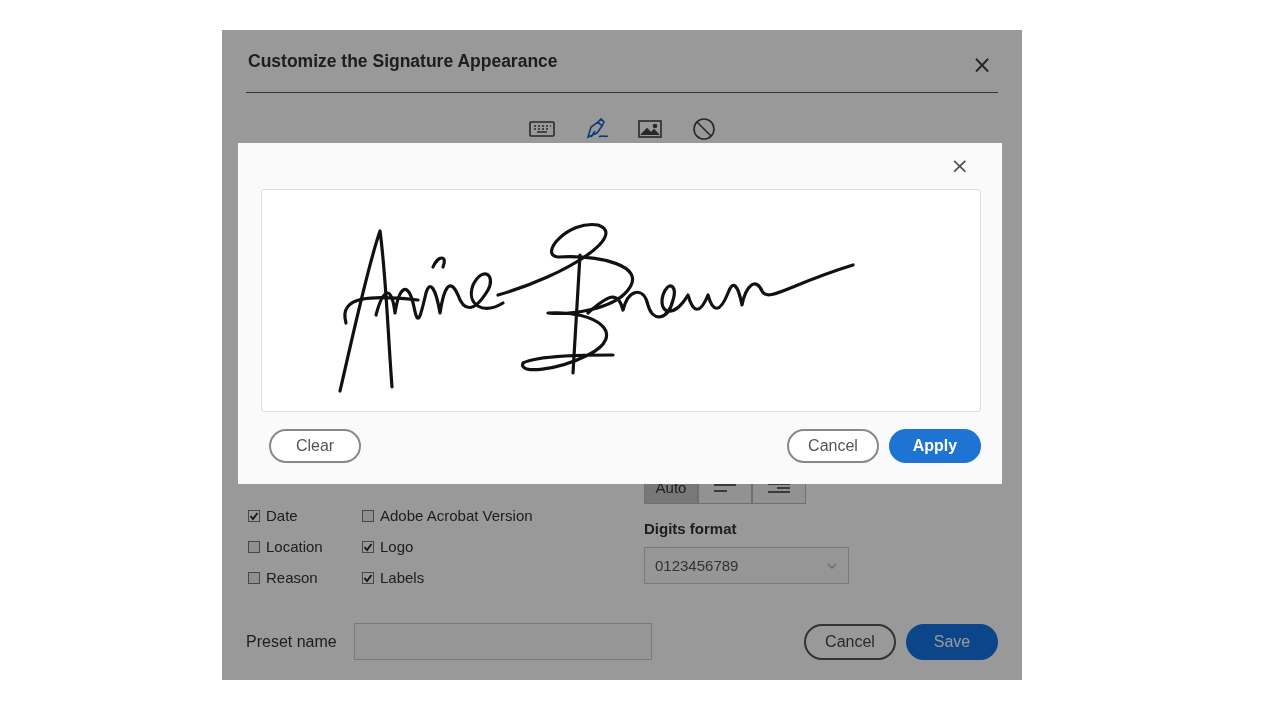 Image resolution: width=1280 pixels, height=720 pixels. What do you see at coordinates (456, 515) in the screenshot?
I see `checkbox-label: Adobe Acrobat Version` at bounding box center [456, 515].